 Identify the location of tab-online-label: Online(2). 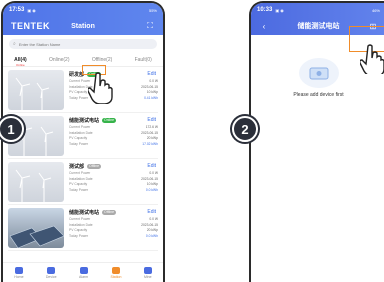
(59, 60).